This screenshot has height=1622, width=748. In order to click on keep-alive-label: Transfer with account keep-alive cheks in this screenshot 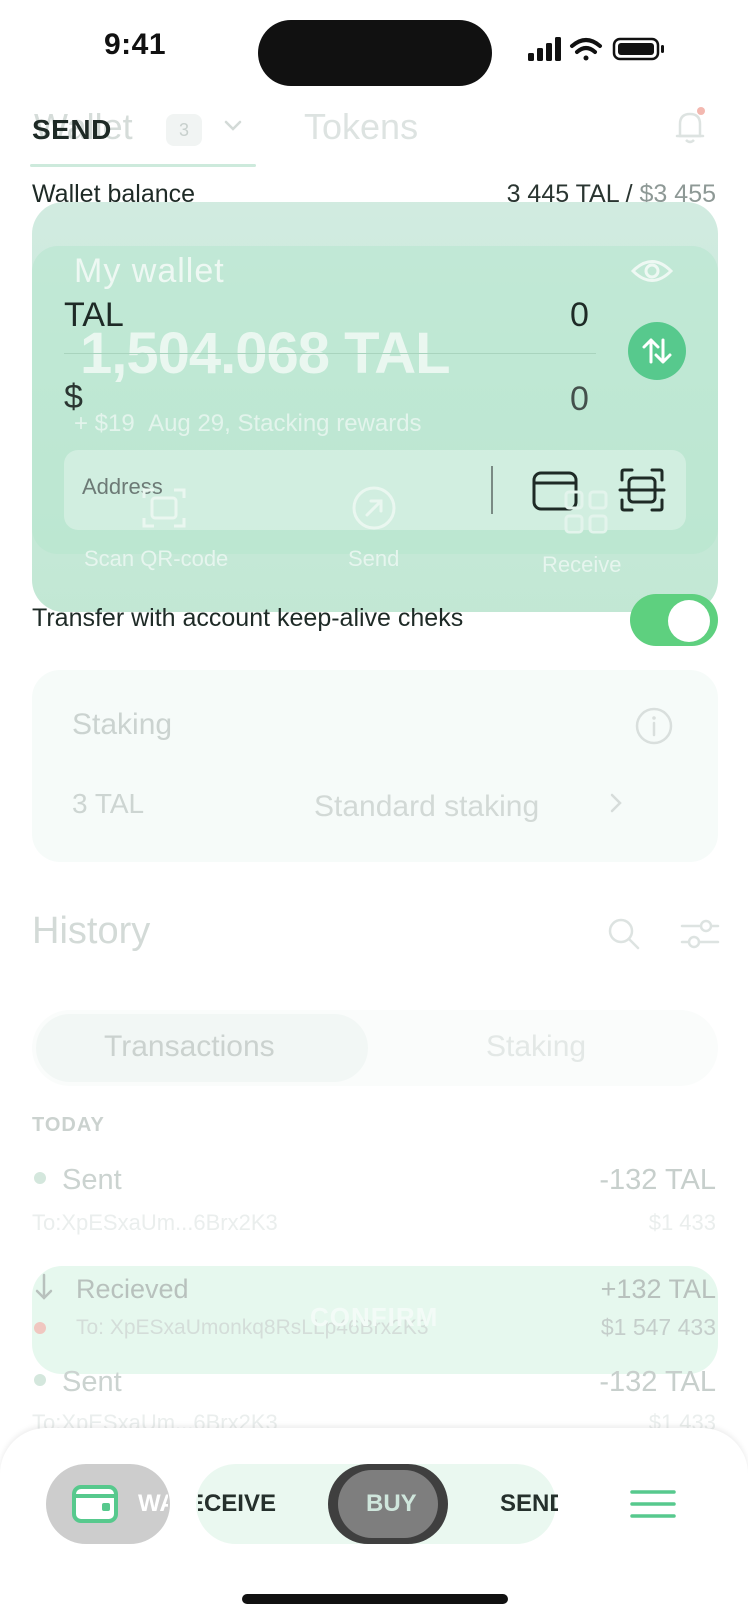, I will do `click(248, 618)`.